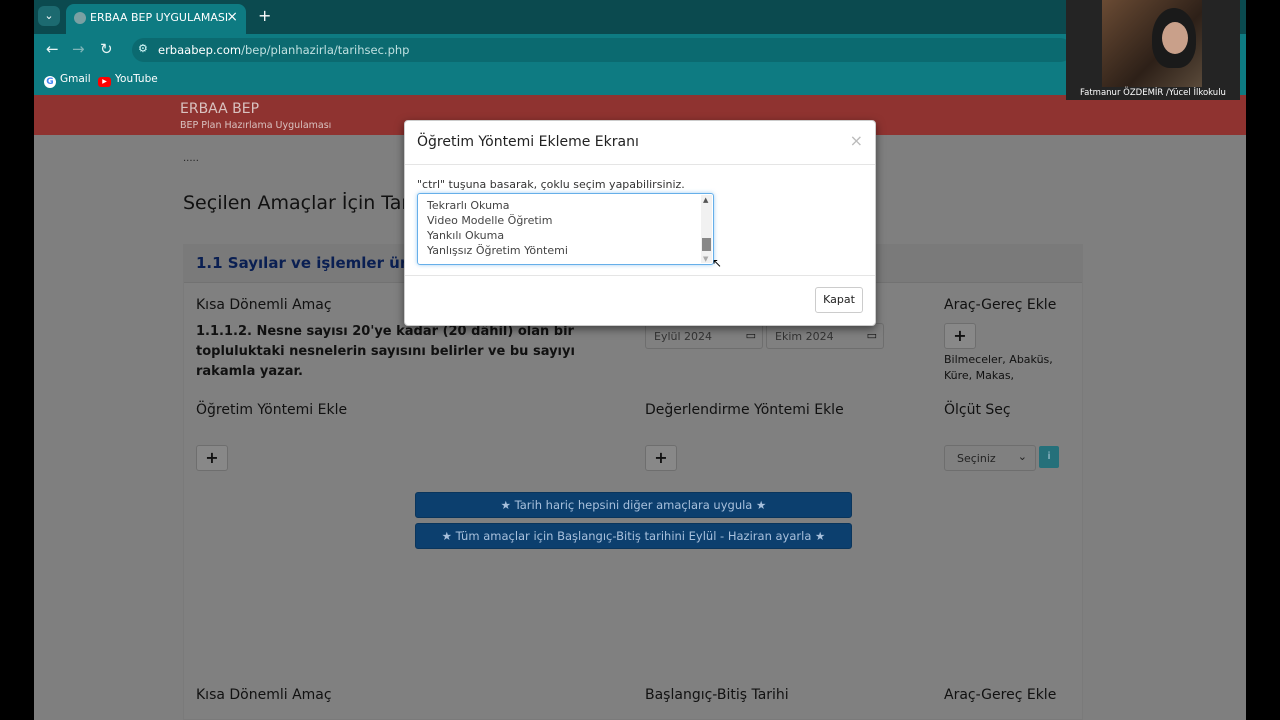 This screenshot has height=720, width=1280. I want to click on add-materials-button: +, so click(960, 336).